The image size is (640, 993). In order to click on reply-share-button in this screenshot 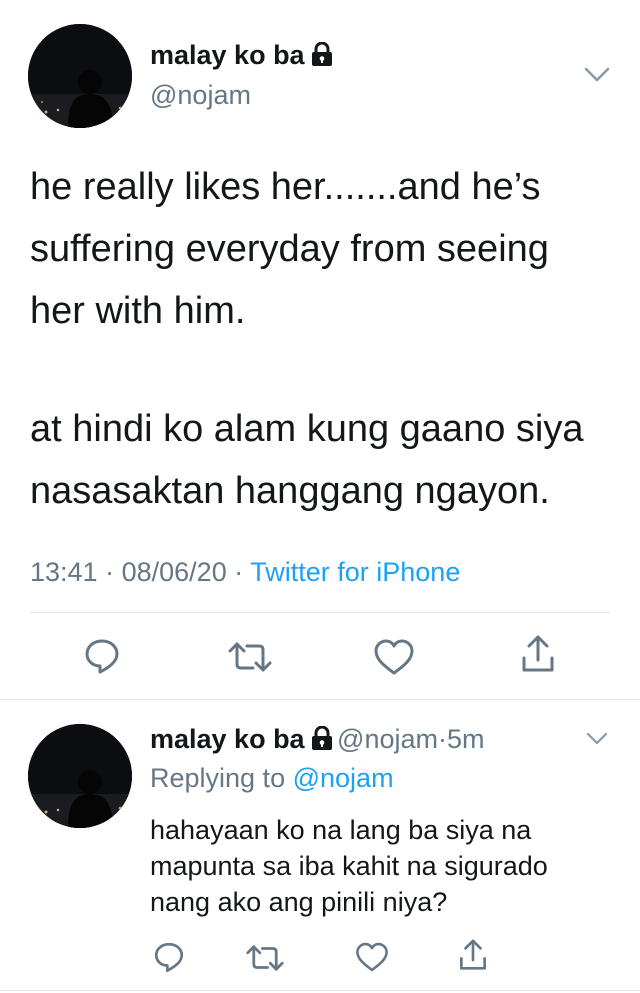, I will do `click(473, 955)`.